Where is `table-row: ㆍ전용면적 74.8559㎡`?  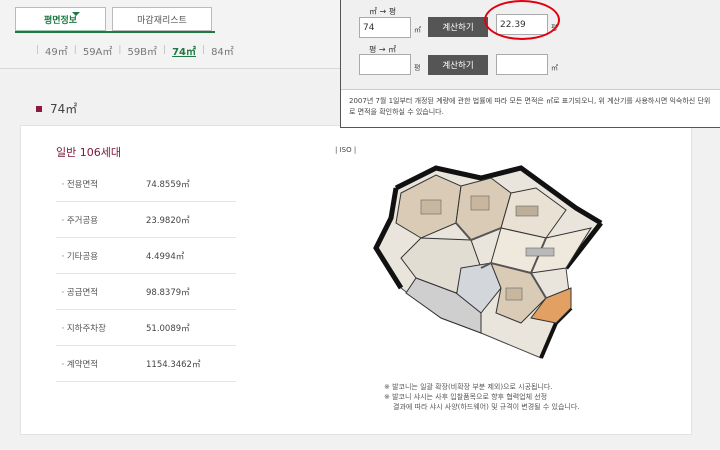
table-row: ㆍ전용면적 74.8559㎡ is located at coordinates (146, 184).